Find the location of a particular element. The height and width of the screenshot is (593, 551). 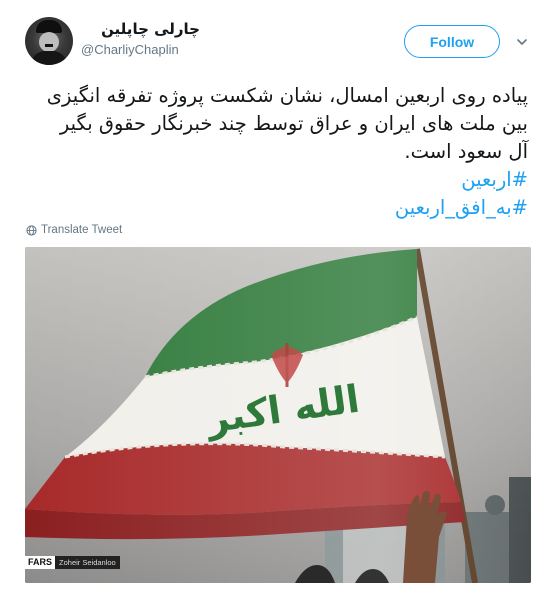

avatar-face is located at coordinates (49, 42).